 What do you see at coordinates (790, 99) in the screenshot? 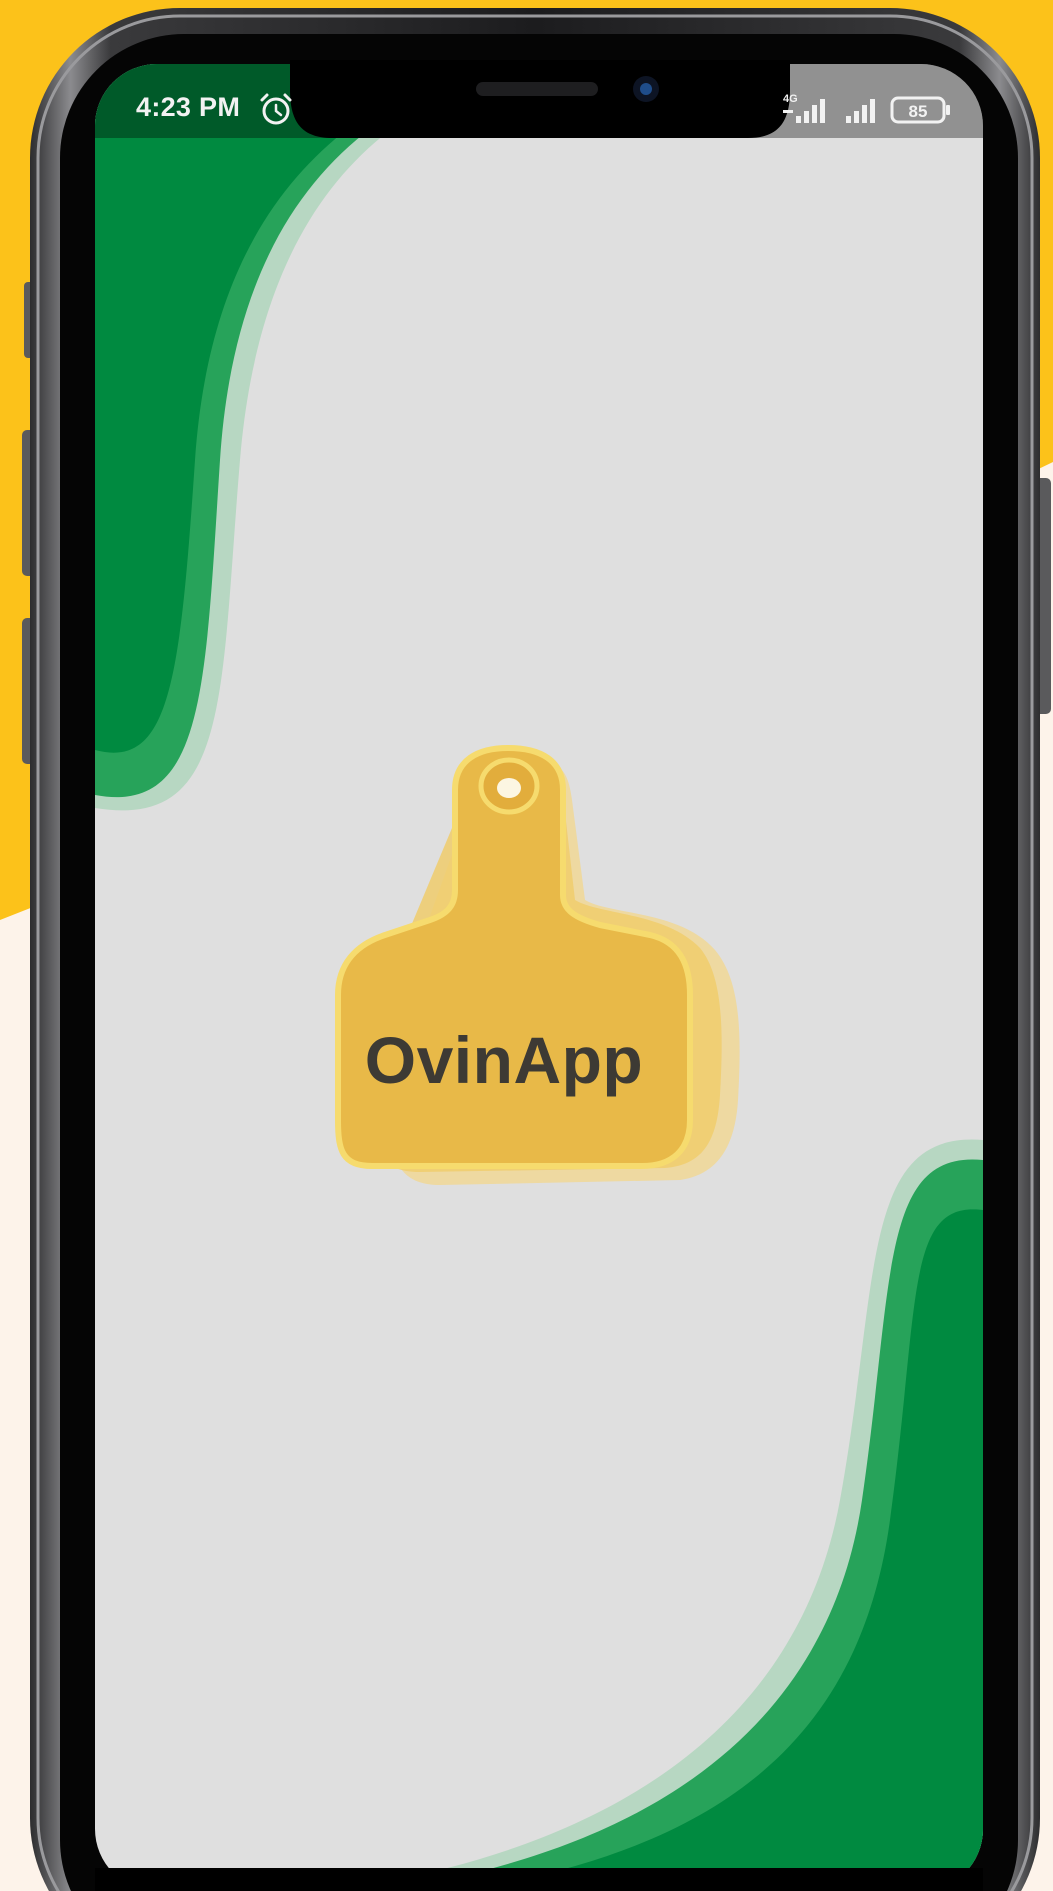
I see `network-type-label: 4G` at bounding box center [790, 99].